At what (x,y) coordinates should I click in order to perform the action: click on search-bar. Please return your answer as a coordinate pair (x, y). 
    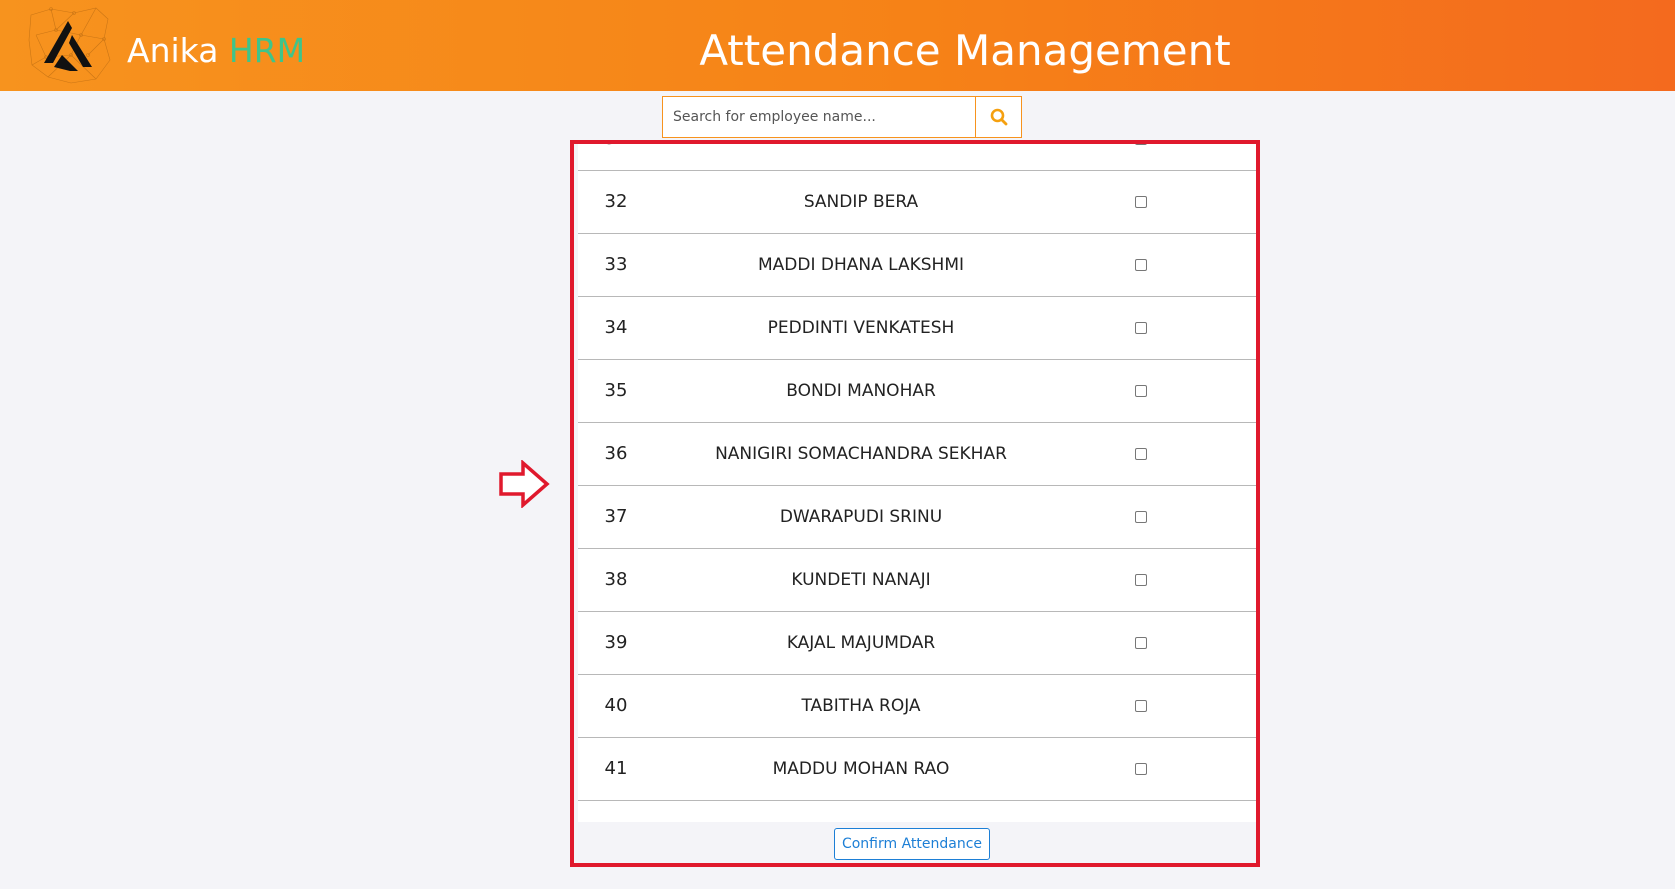
    Looking at the image, I should click on (842, 117).